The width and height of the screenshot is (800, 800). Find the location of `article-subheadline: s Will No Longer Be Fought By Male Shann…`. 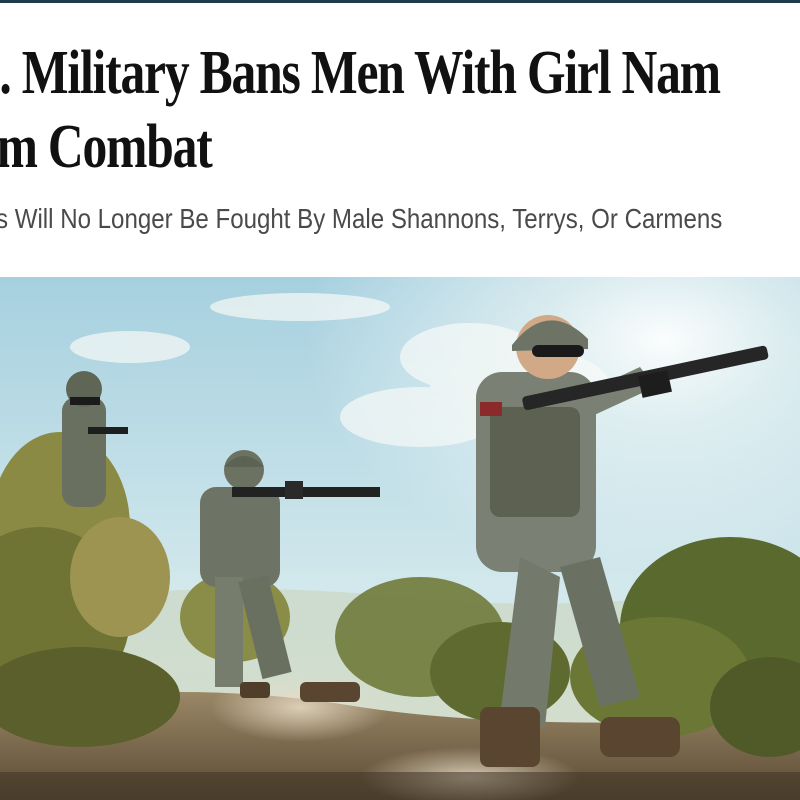

article-subheadline: s Will No Longer Be Fought By Male Shann… is located at coordinates (361, 218).